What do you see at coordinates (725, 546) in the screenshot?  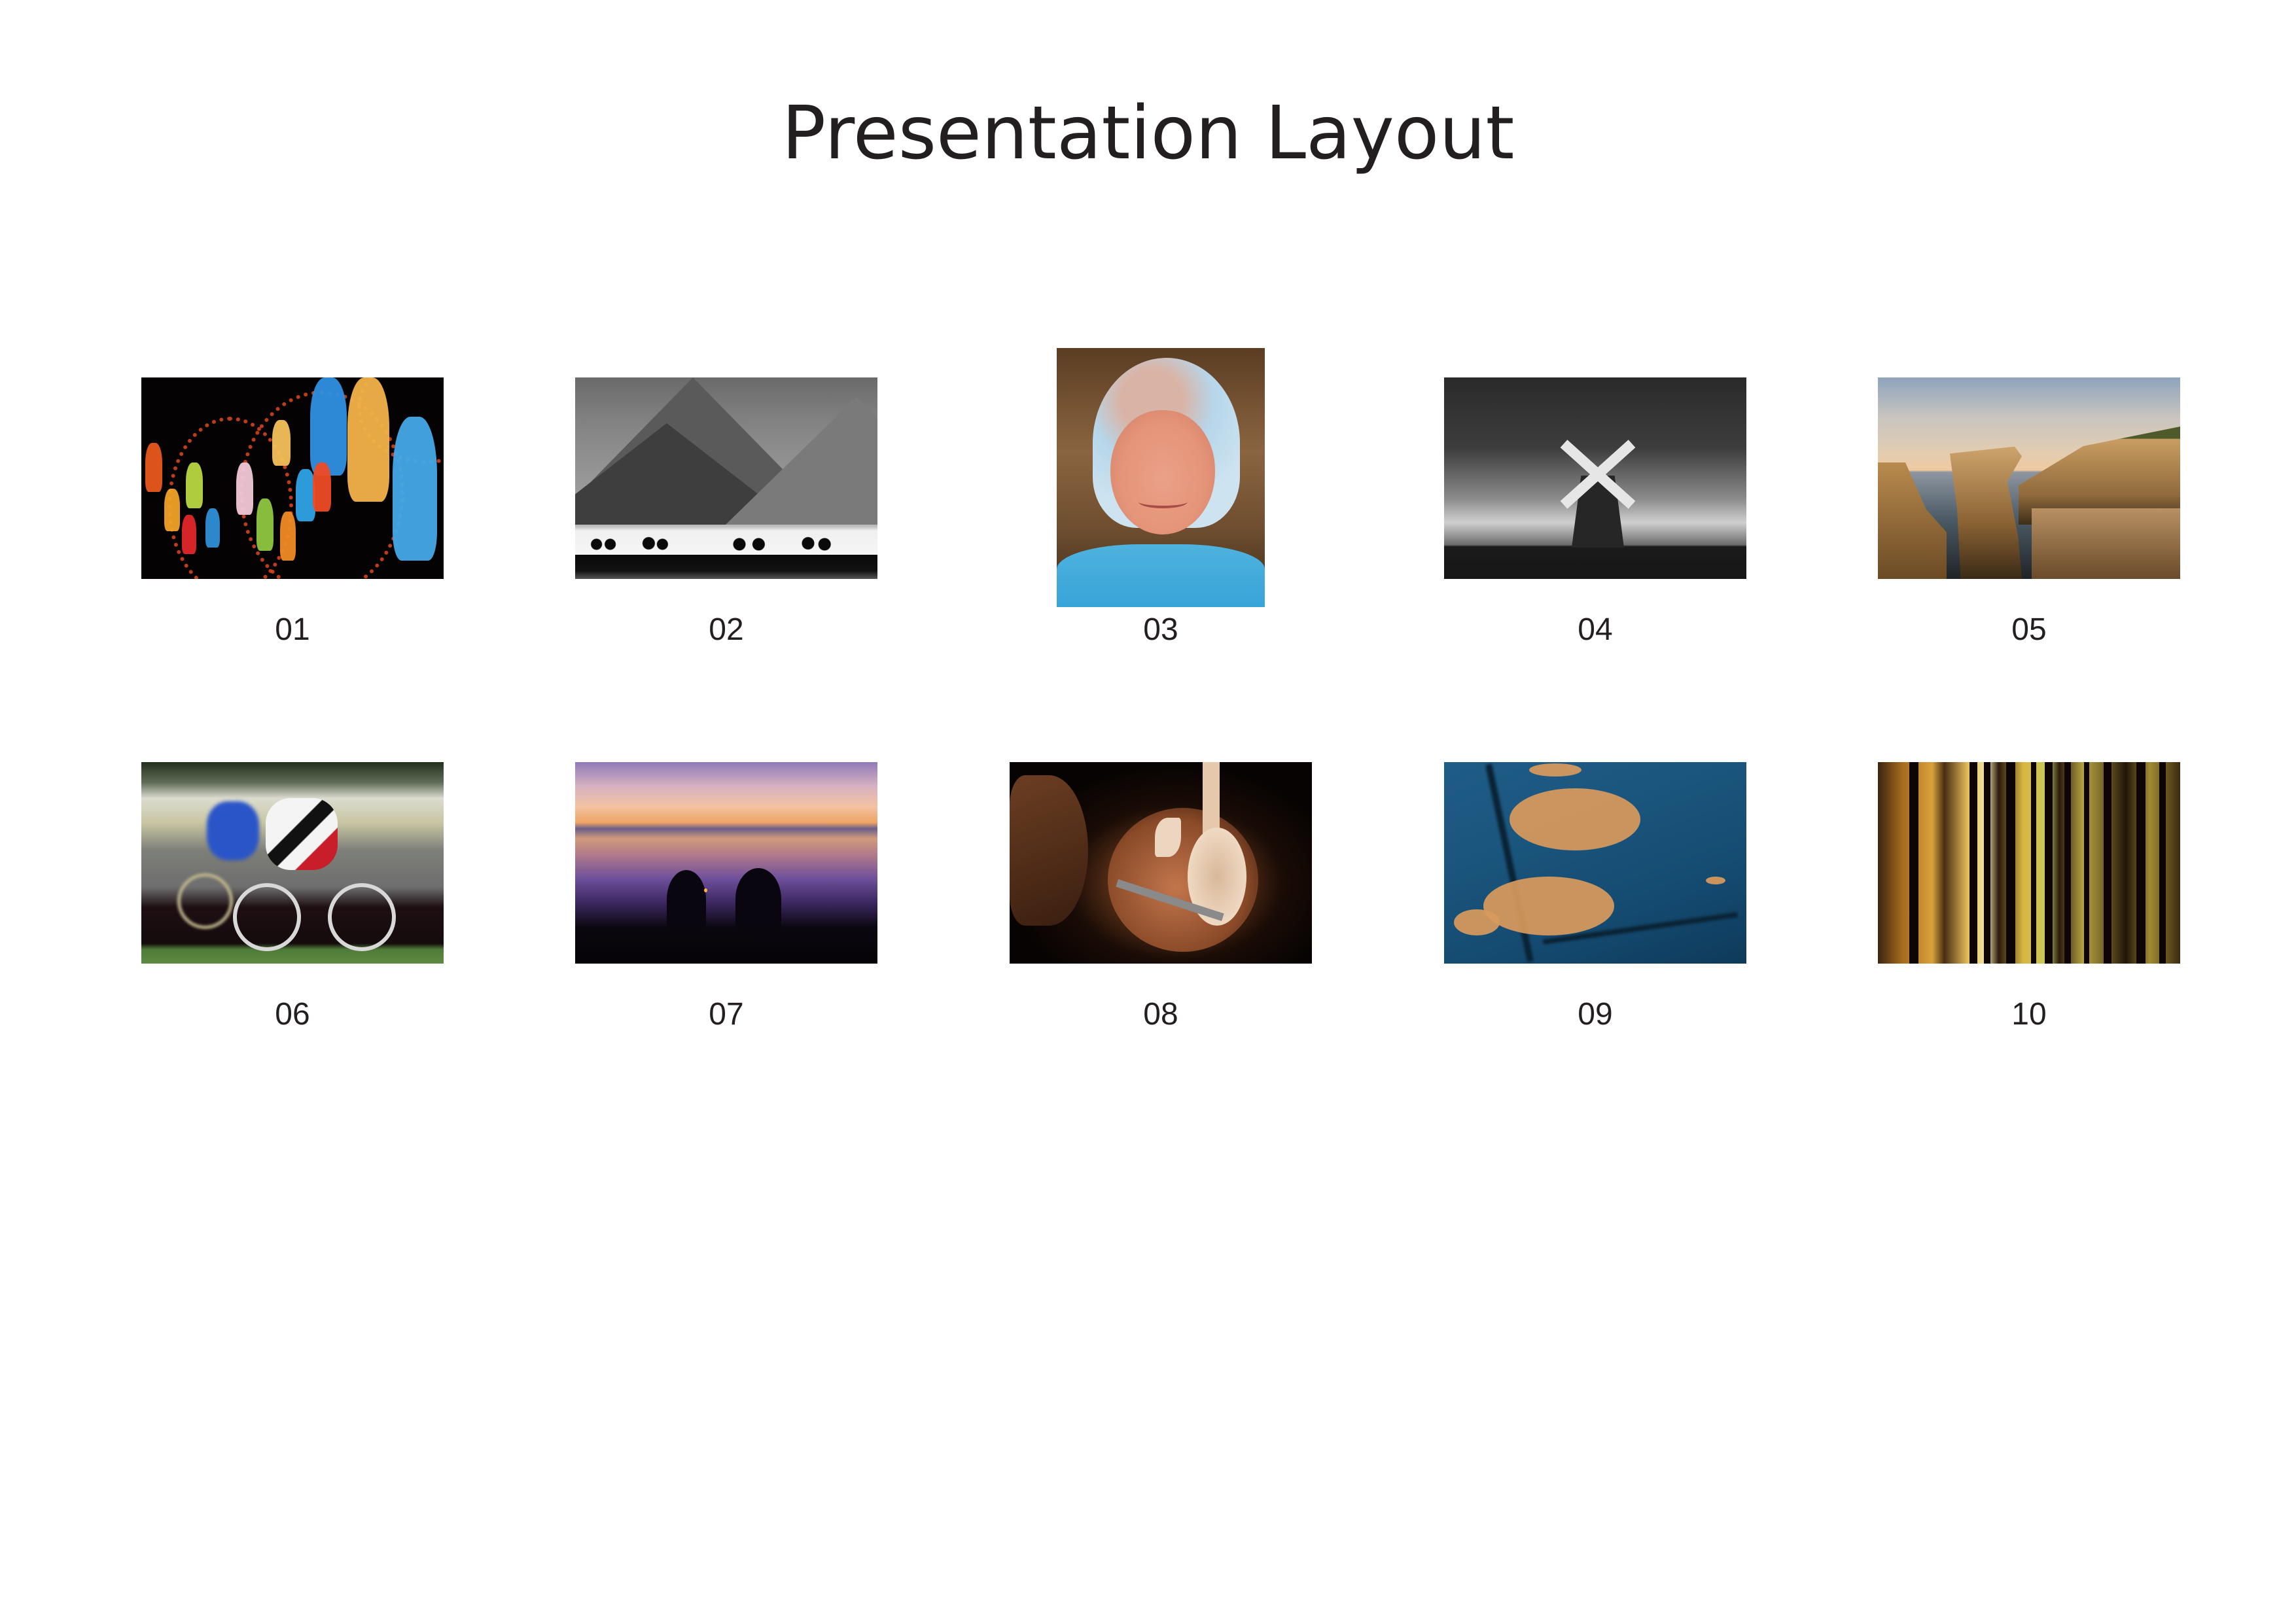 I see `people-silhouettes` at bounding box center [725, 546].